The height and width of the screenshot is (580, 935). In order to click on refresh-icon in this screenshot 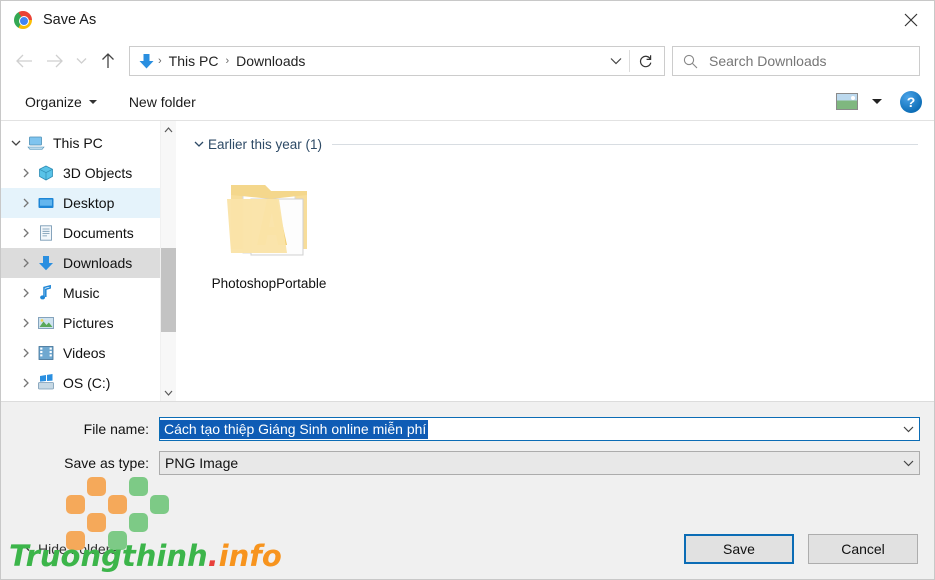, I will do `click(645, 61)`.